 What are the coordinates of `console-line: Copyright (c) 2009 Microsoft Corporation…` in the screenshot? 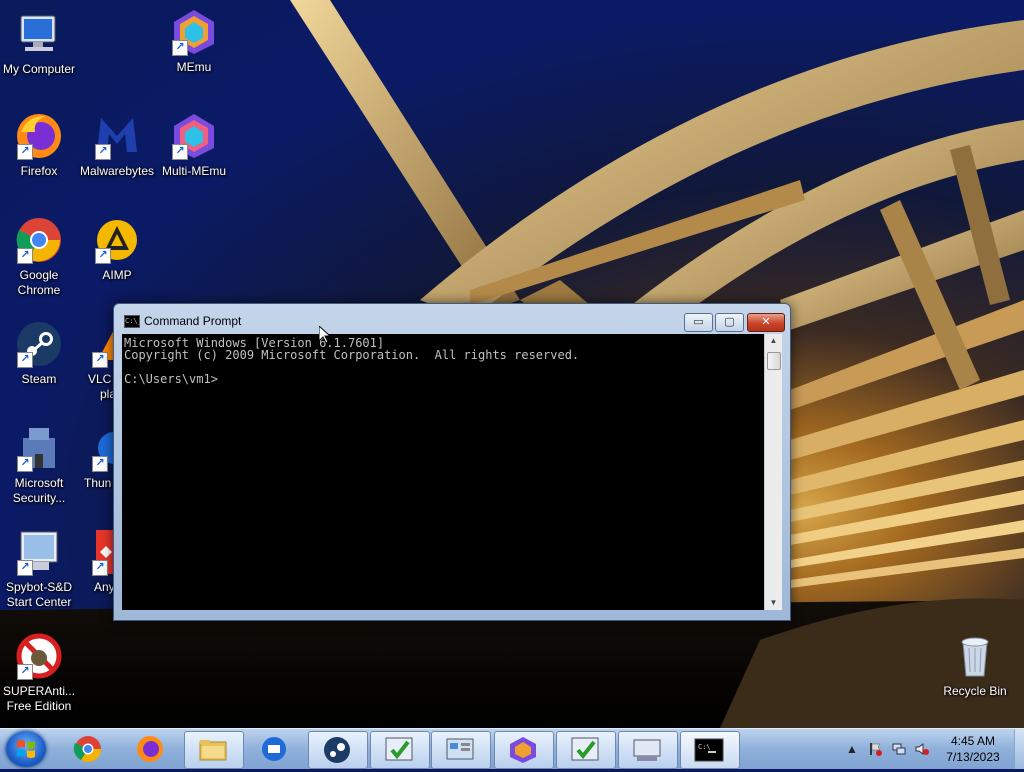 It's located at (352, 355).